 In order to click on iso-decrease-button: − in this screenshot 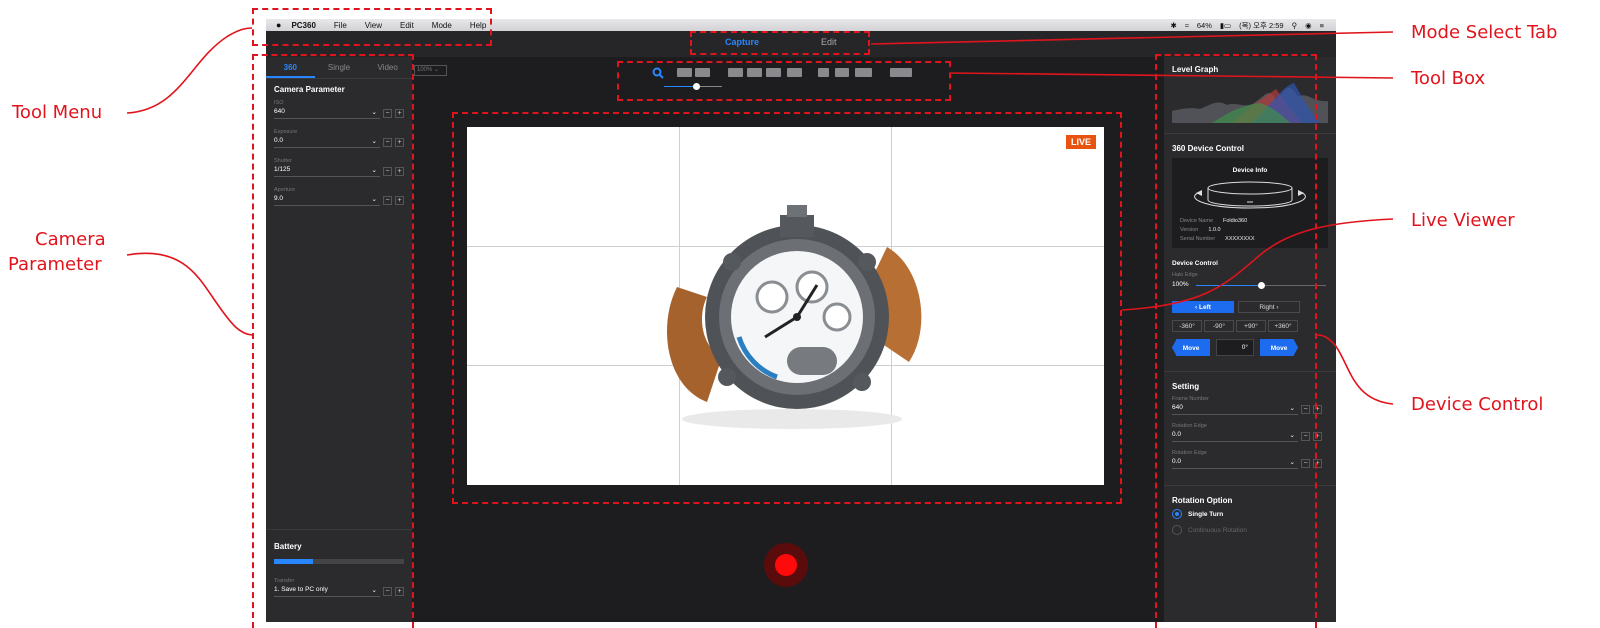, I will do `click(387, 113)`.